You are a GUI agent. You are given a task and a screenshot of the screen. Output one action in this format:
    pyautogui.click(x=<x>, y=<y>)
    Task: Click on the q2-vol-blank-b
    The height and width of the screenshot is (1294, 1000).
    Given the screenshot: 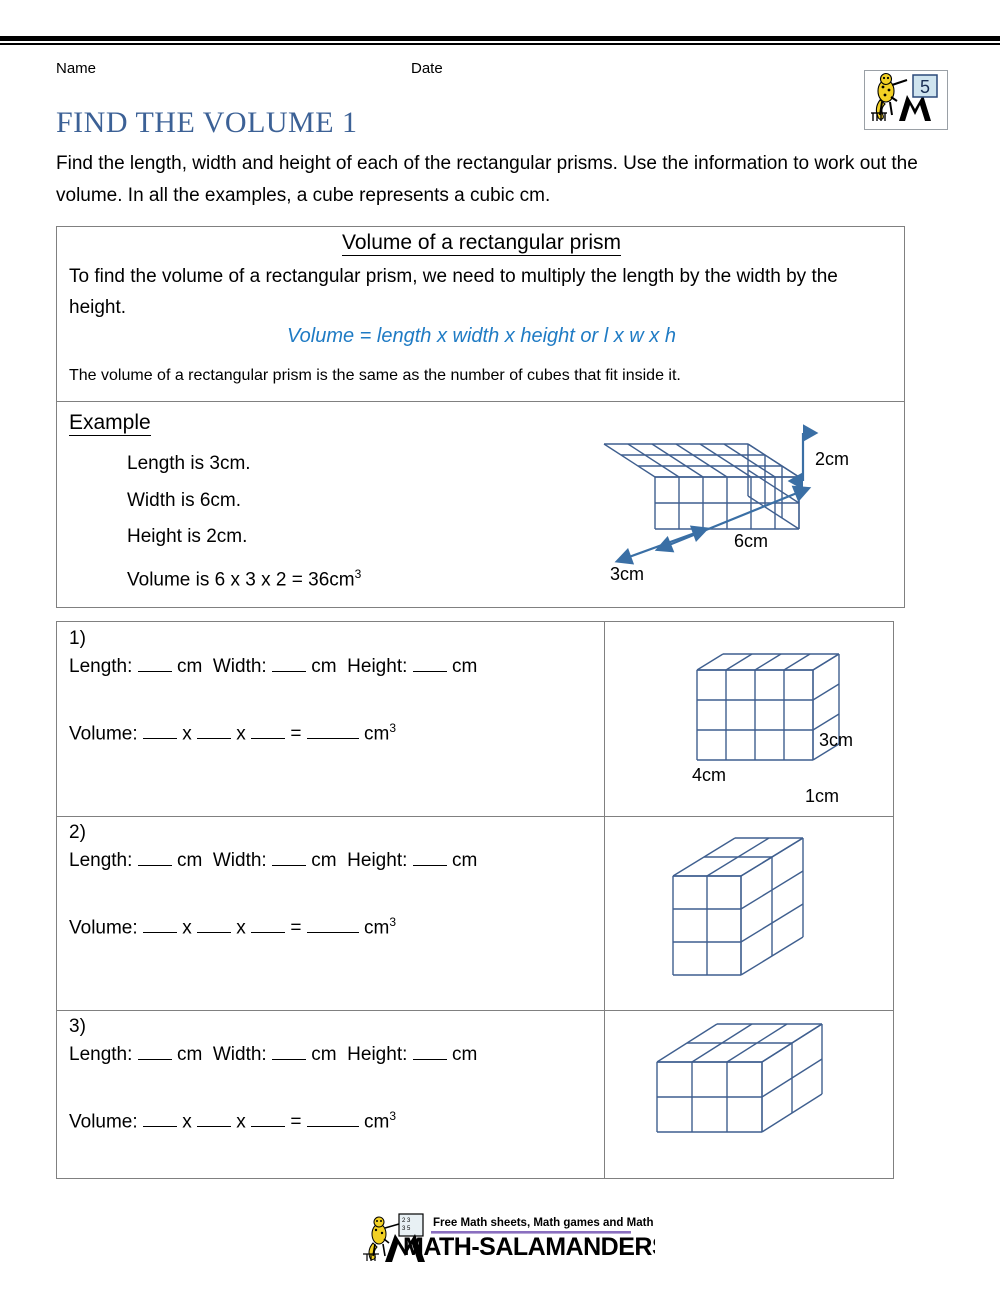 What is the action you would take?
    pyautogui.click(x=214, y=933)
    